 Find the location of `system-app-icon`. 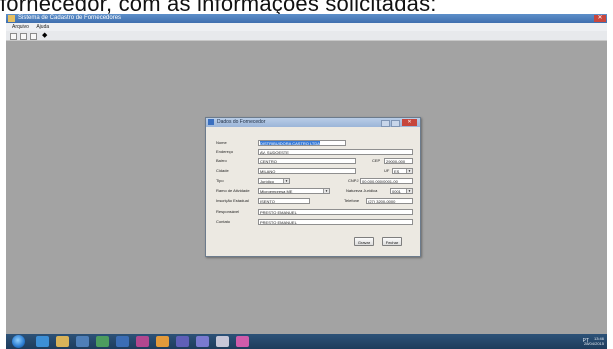

system-app-icon is located at coordinates (242, 341).